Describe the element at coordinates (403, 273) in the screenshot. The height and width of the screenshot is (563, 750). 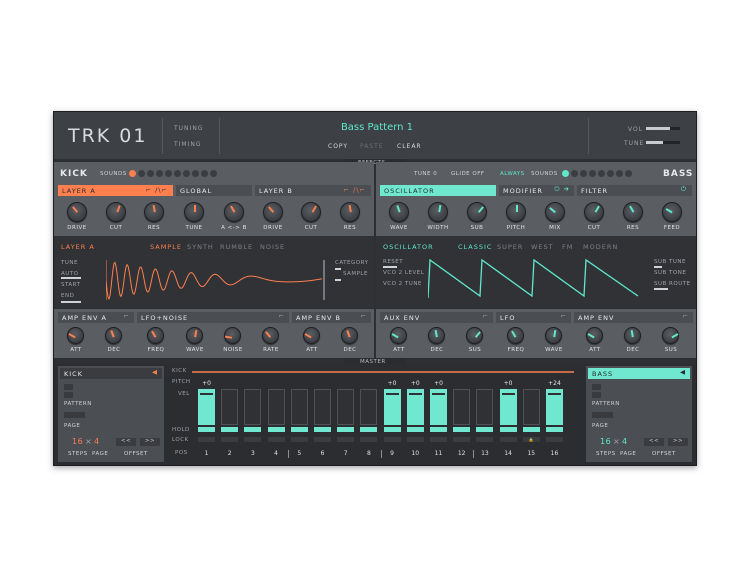
I see `vco2-level-param: VCO 2 LEVEL` at that location.